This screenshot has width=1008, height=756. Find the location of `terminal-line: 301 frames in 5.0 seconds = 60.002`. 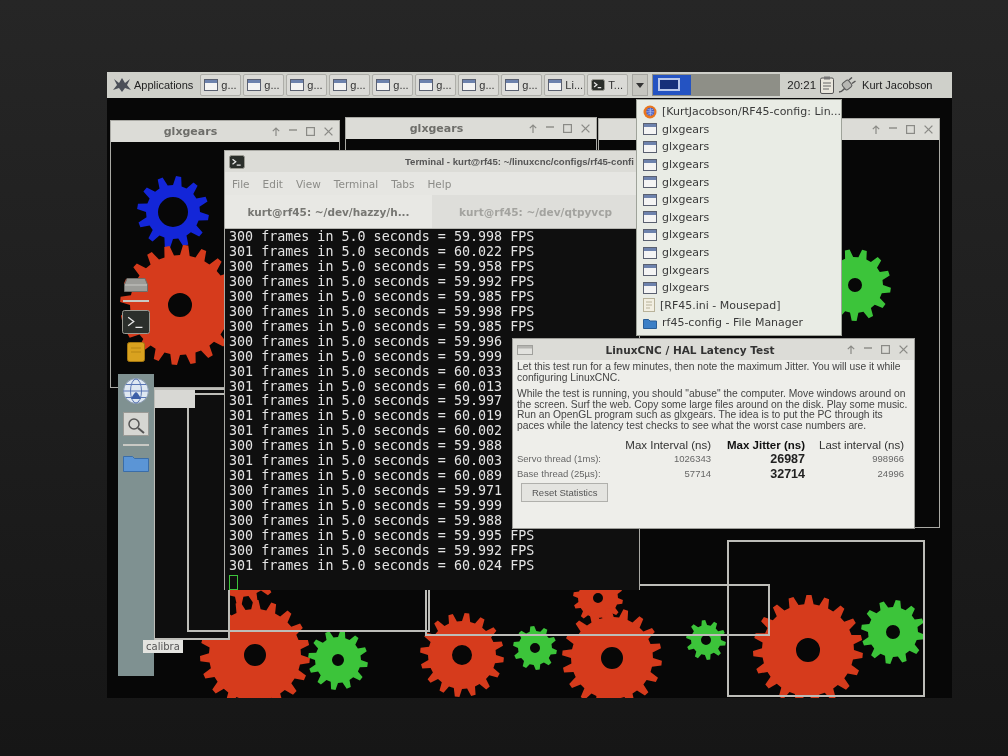

terminal-line: 301 frames in 5.0 seconds = 60.002 is located at coordinates (366, 431).